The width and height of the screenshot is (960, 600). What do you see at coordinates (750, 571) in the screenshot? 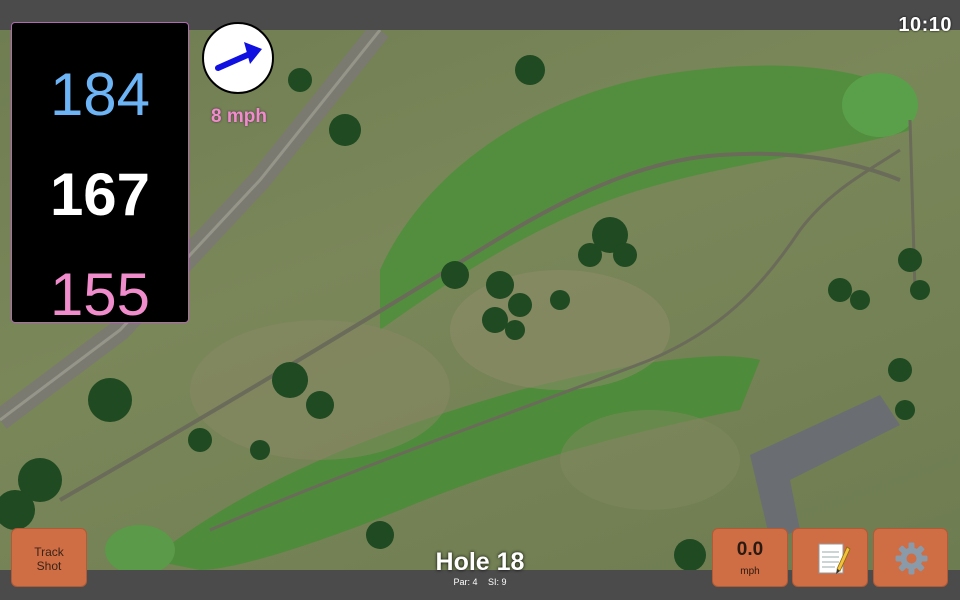
I see `speed-unit: mph` at bounding box center [750, 571].